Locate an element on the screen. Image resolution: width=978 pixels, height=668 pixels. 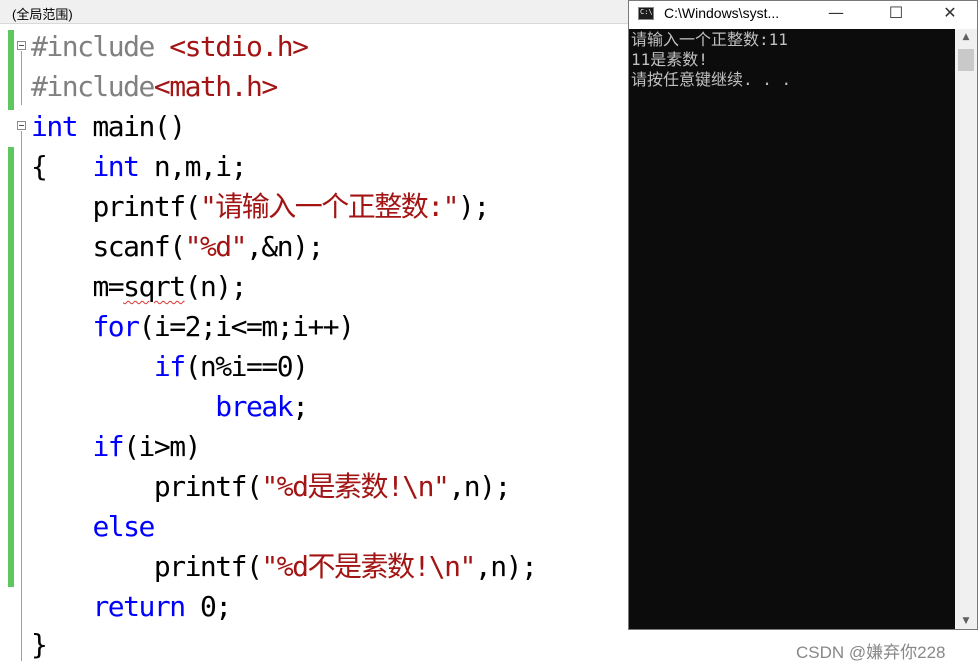
code-line-8: for(i=2;i<=m;i++) is located at coordinates (193, 327).